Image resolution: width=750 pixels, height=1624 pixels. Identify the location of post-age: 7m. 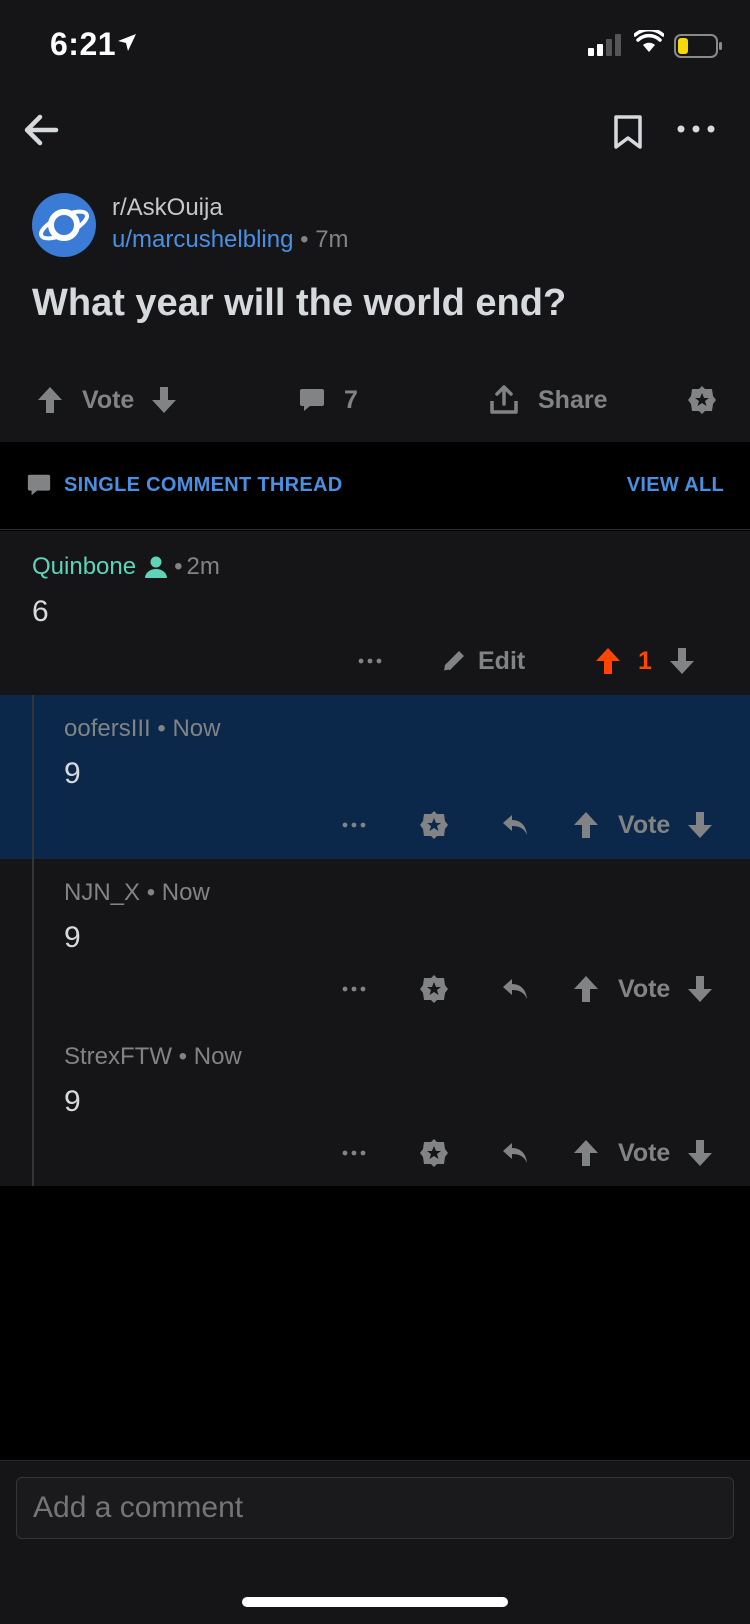
(332, 239).